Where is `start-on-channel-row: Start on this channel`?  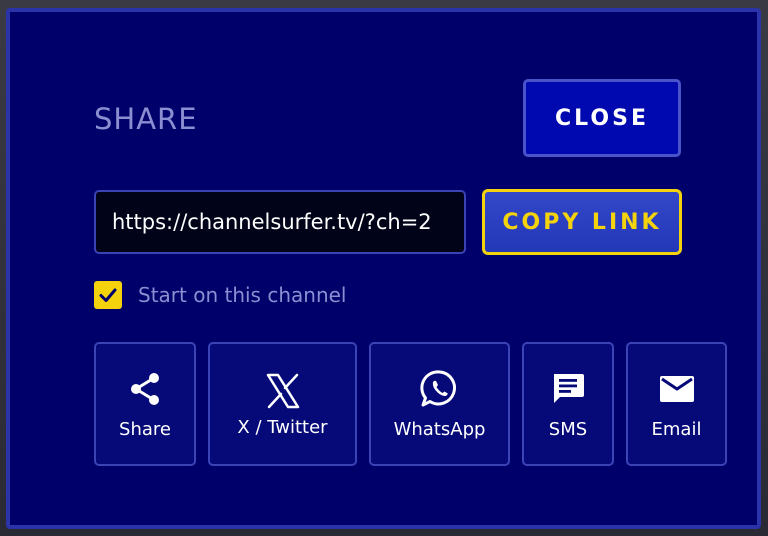 start-on-channel-row: Start on this channel is located at coordinates (220, 295).